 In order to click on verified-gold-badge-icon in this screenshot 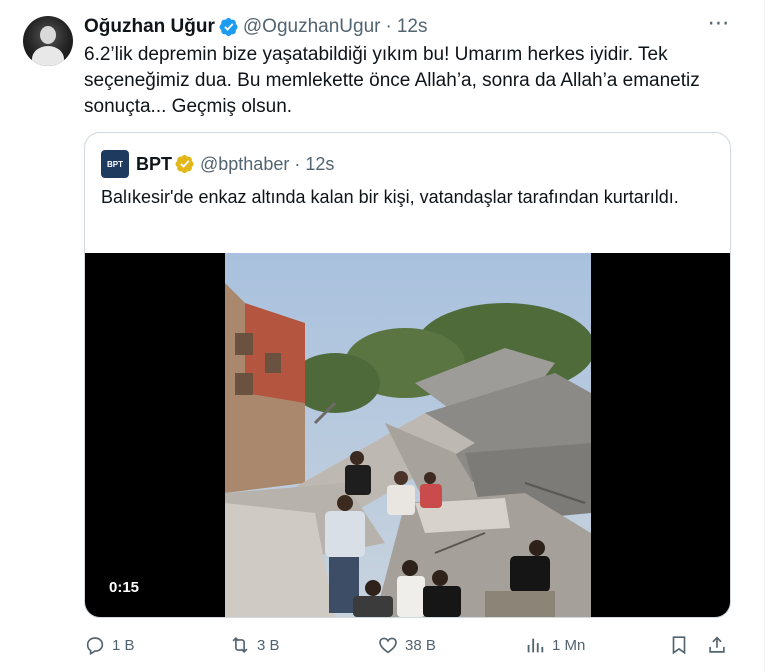, I will do `click(184, 164)`.